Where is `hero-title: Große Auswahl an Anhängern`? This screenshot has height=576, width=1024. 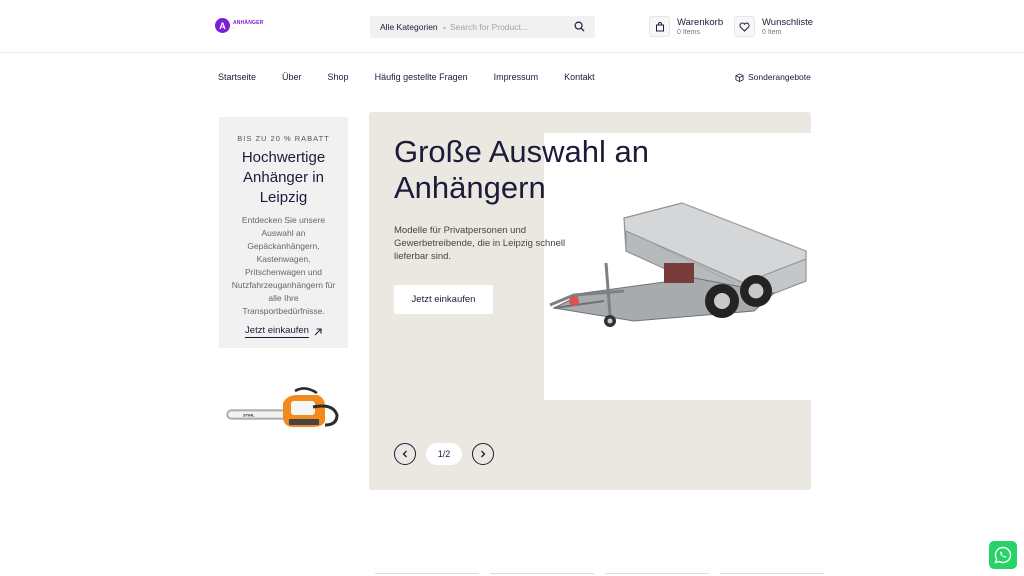
hero-title: Große Auswahl an Anhängern is located at coordinates (522, 169).